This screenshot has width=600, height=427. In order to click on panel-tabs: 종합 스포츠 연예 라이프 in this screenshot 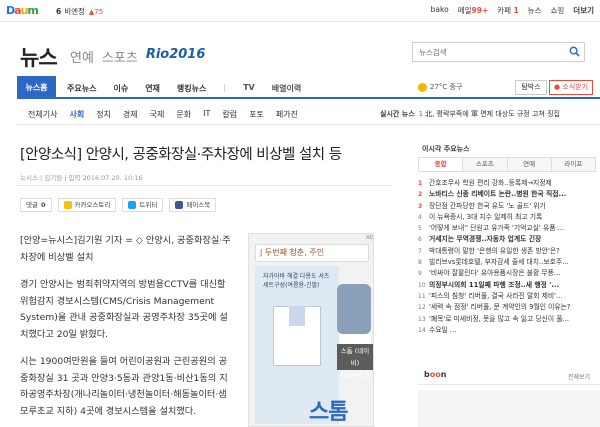, I will do `click(507, 164)`.